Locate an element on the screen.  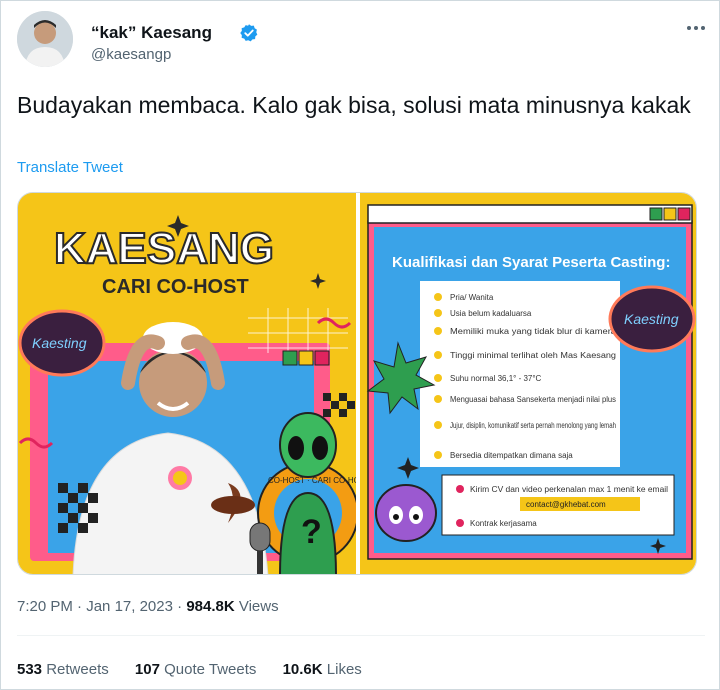
quotes-count: 107 is located at coordinates (147, 669).